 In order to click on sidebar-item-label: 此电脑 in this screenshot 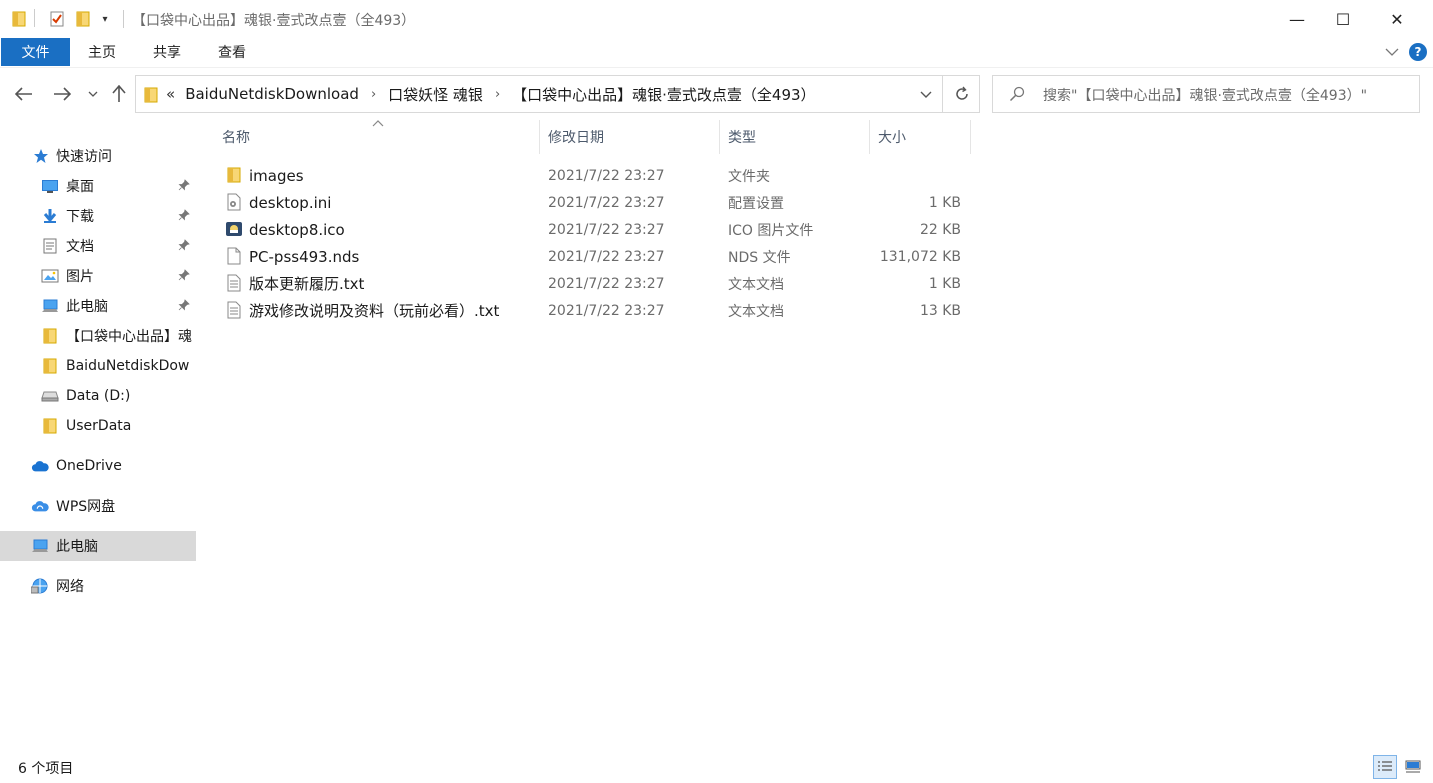, I will do `click(87, 307)`.